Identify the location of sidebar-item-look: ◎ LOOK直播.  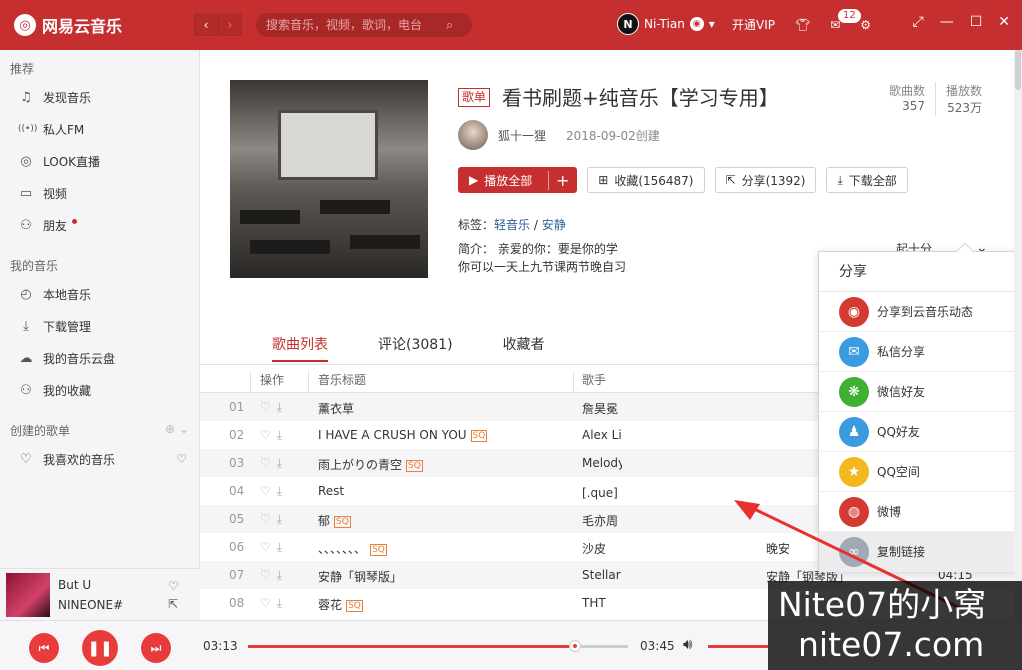
(99, 161).